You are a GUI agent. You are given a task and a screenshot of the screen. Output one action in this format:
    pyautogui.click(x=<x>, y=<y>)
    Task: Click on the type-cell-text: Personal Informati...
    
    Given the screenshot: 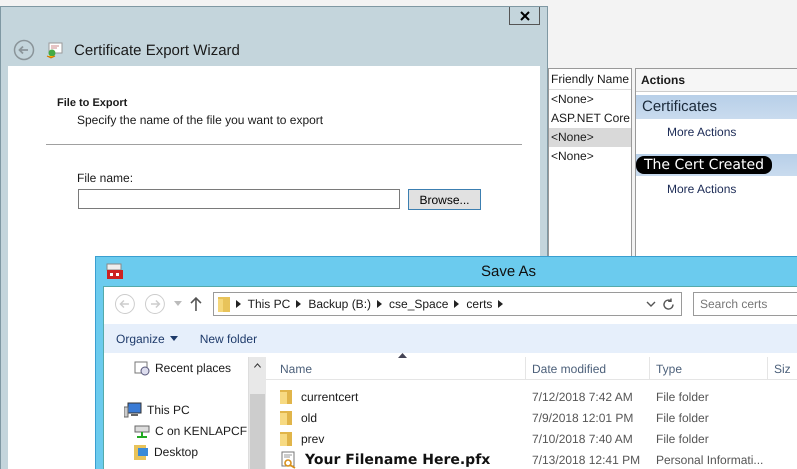 What is the action you would take?
    pyautogui.click(x=709, y=459)
    